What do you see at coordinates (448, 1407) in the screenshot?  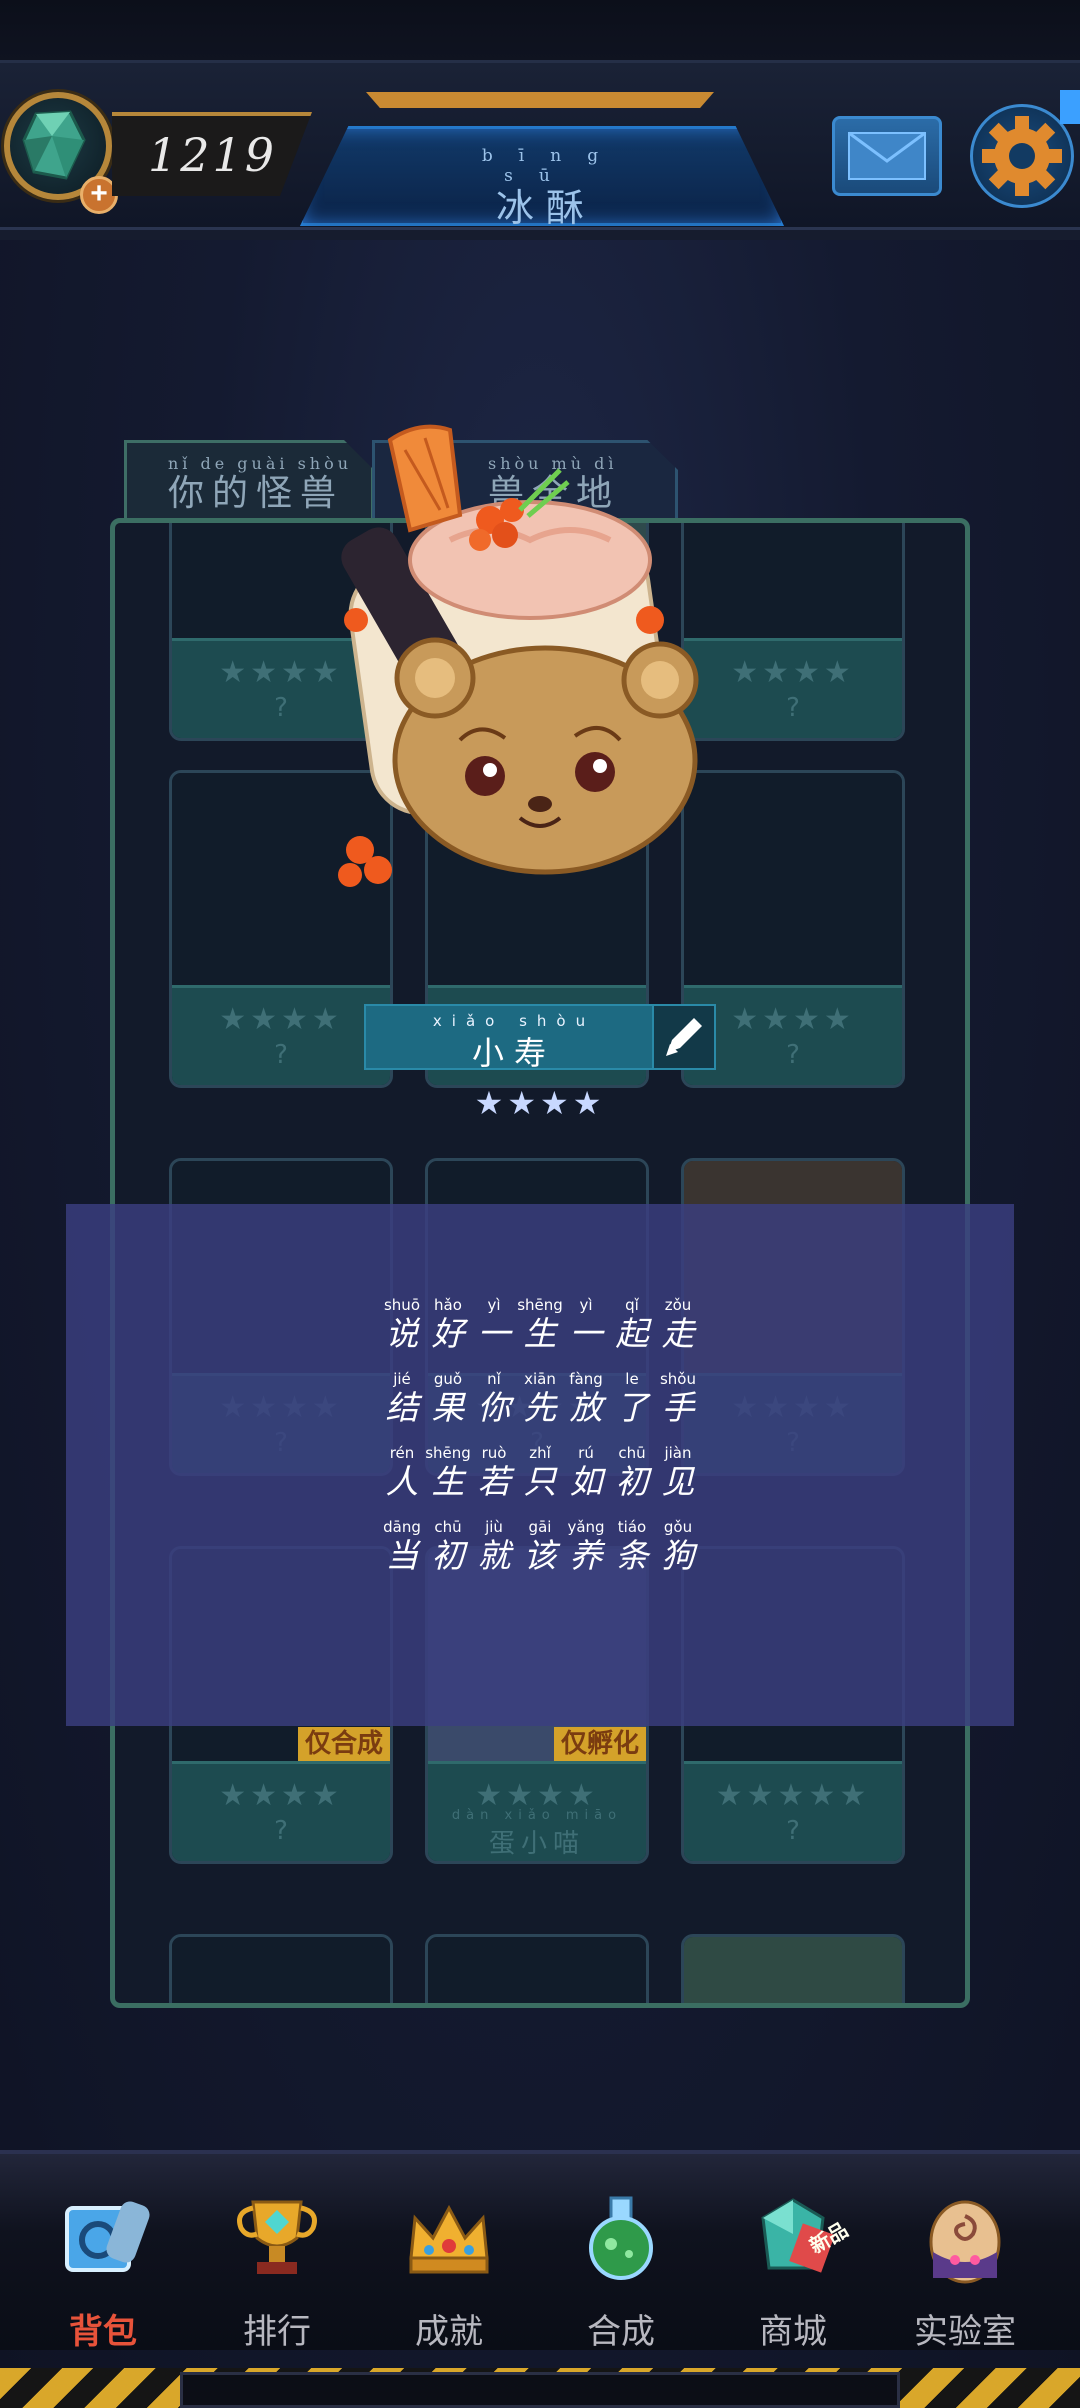 I see `poem-char: guǒ 果` at bounding box center [448, 1407].